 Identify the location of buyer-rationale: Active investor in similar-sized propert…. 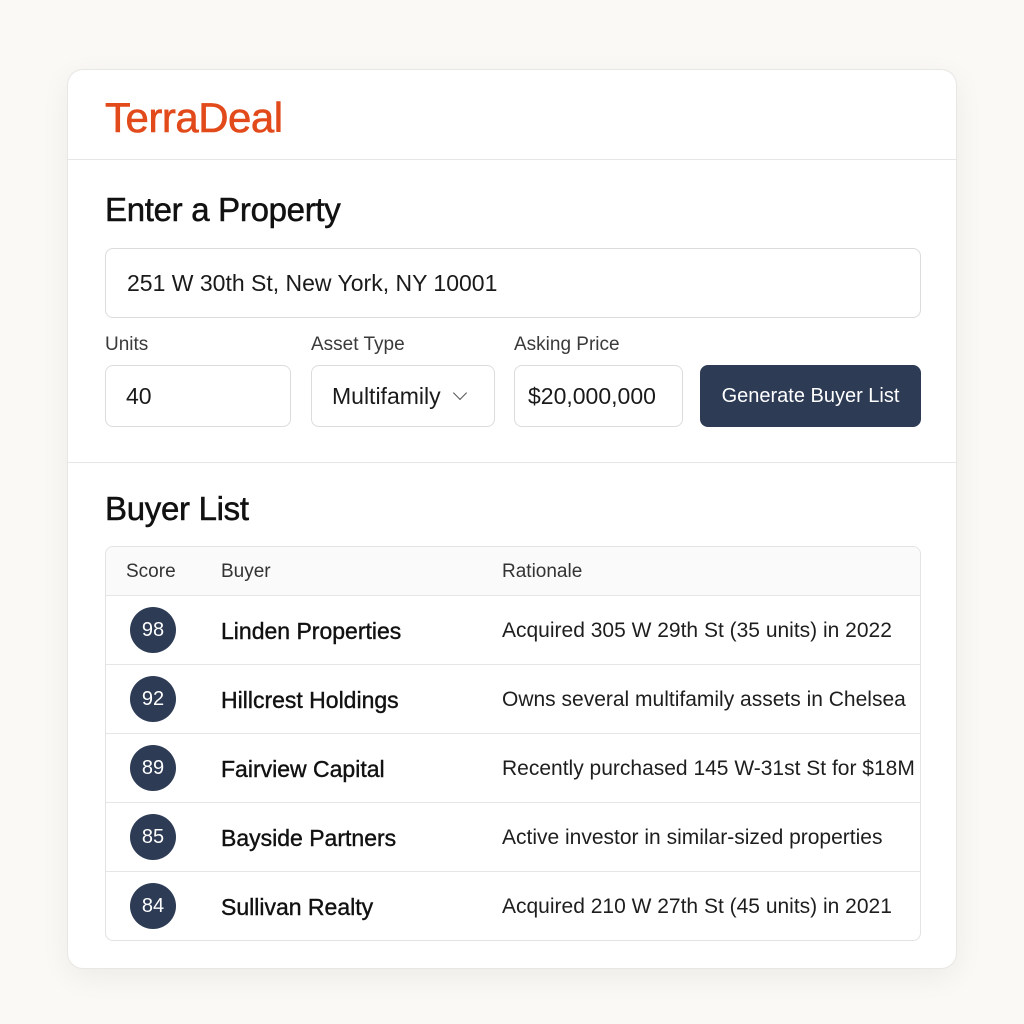
(692, 837).